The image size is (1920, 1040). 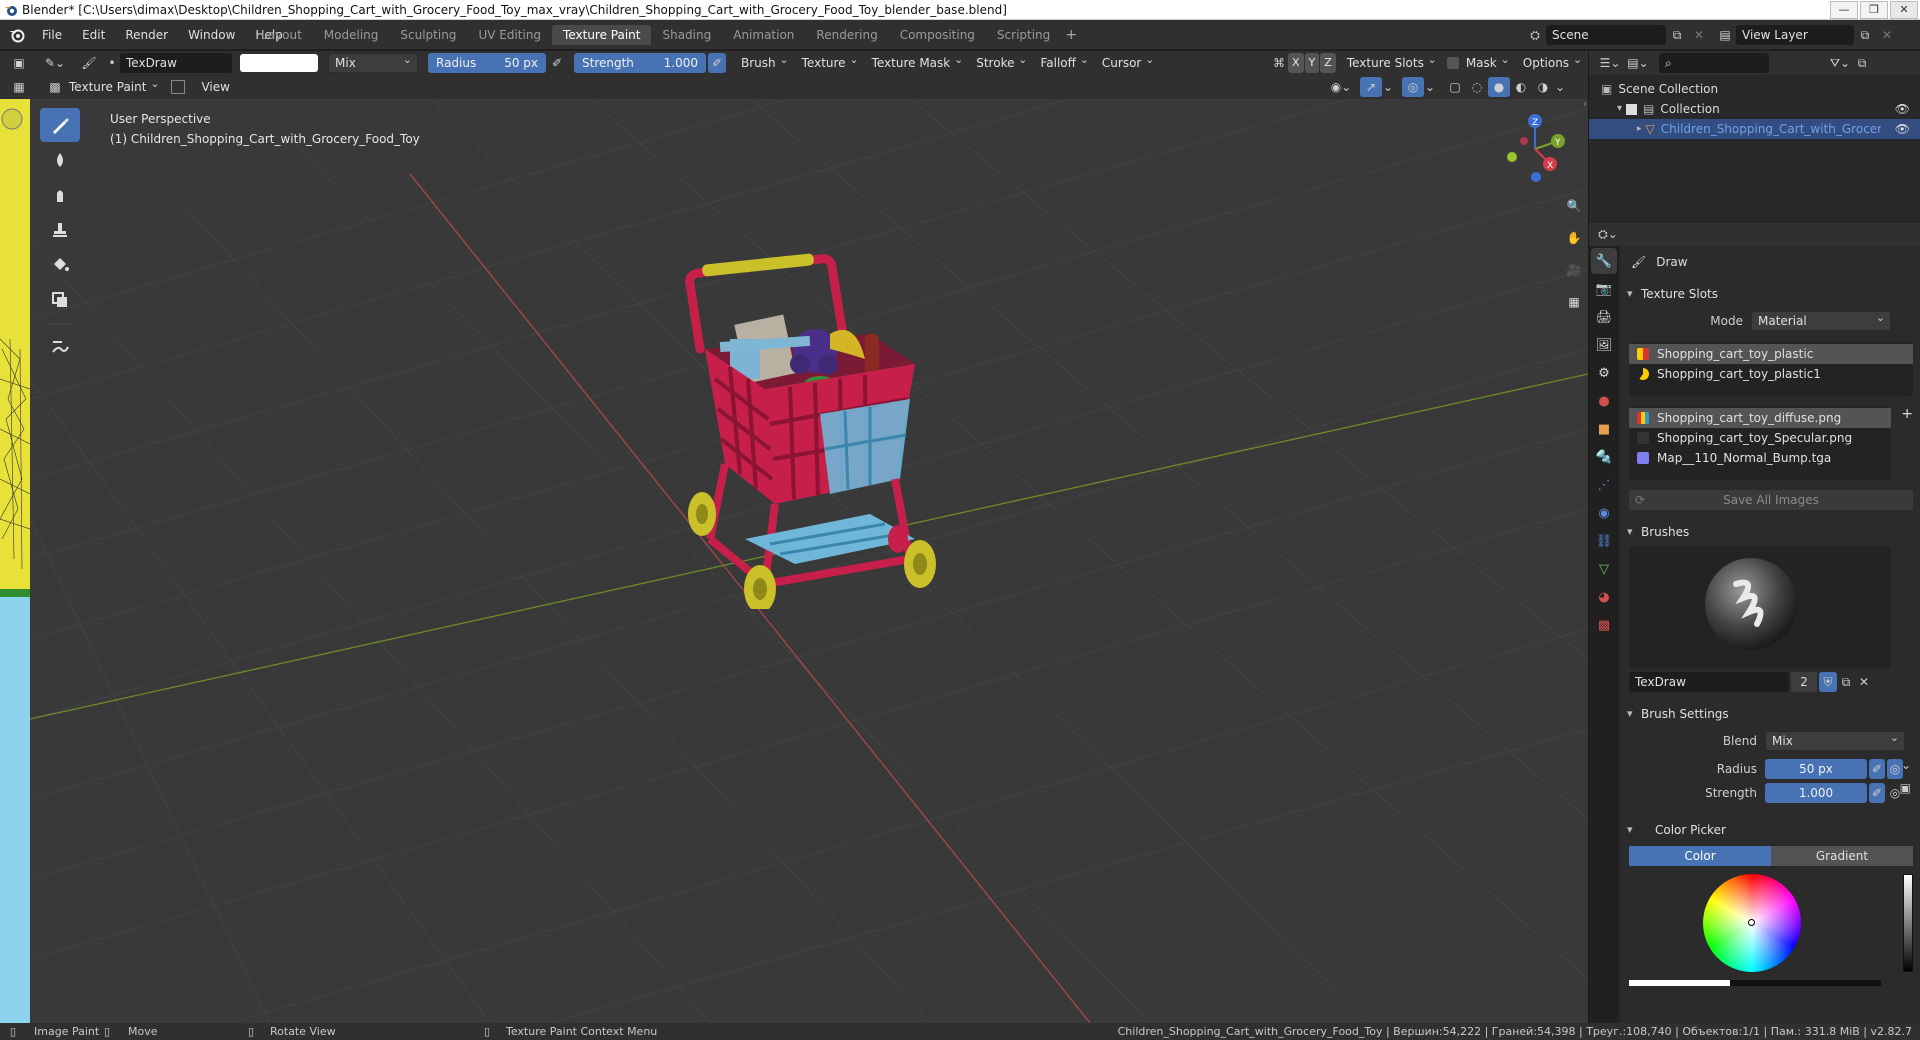 What do you see at coordinates (1604, 345) in the screenshot?
I see `tab-view-layer-icon: 🖼` at bounding box center [1604, 345].